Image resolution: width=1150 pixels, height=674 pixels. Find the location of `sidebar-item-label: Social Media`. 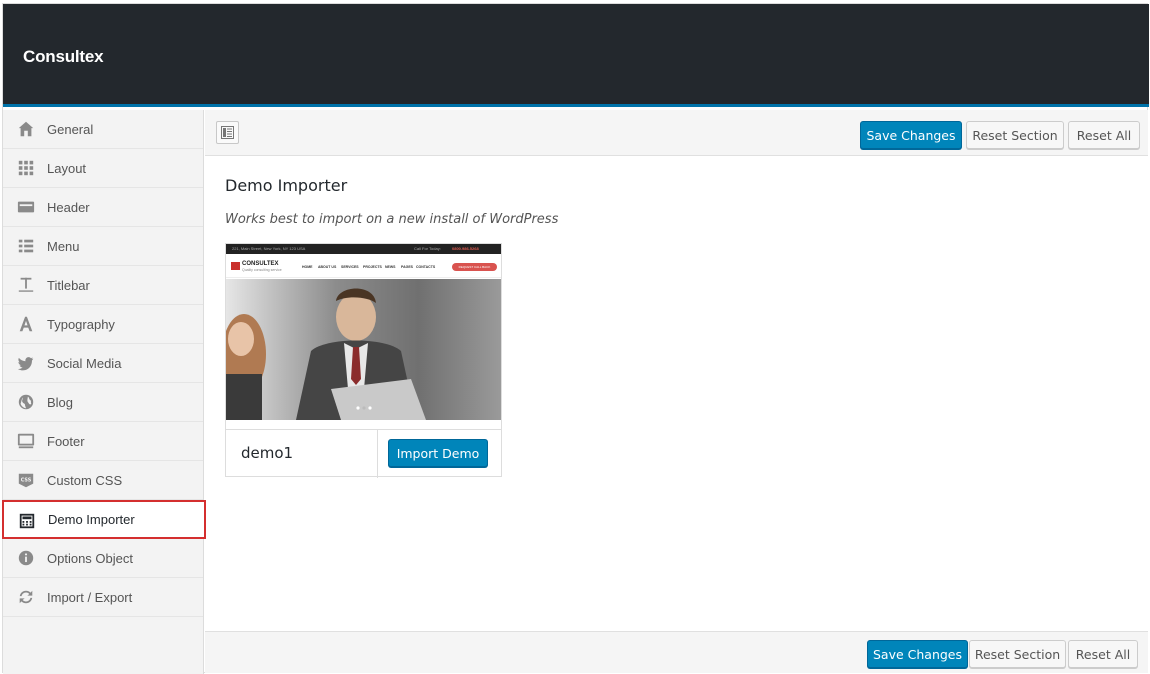

sidebar-item-label: Social Media is located at coordinates (84, 363).